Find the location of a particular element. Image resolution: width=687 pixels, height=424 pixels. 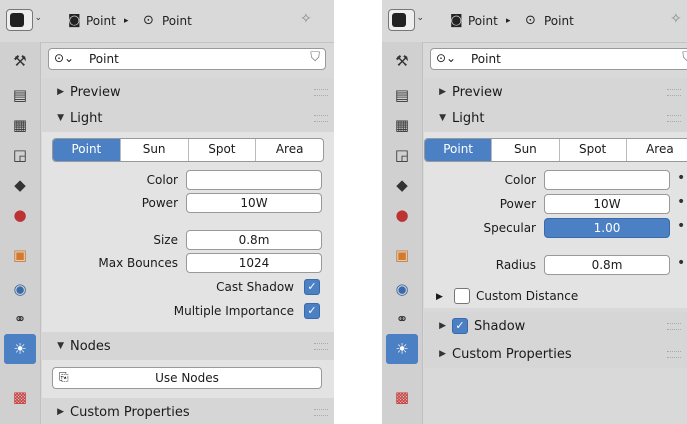

chevron-down-icon: ⌄ is located at coordinates (420, 18).